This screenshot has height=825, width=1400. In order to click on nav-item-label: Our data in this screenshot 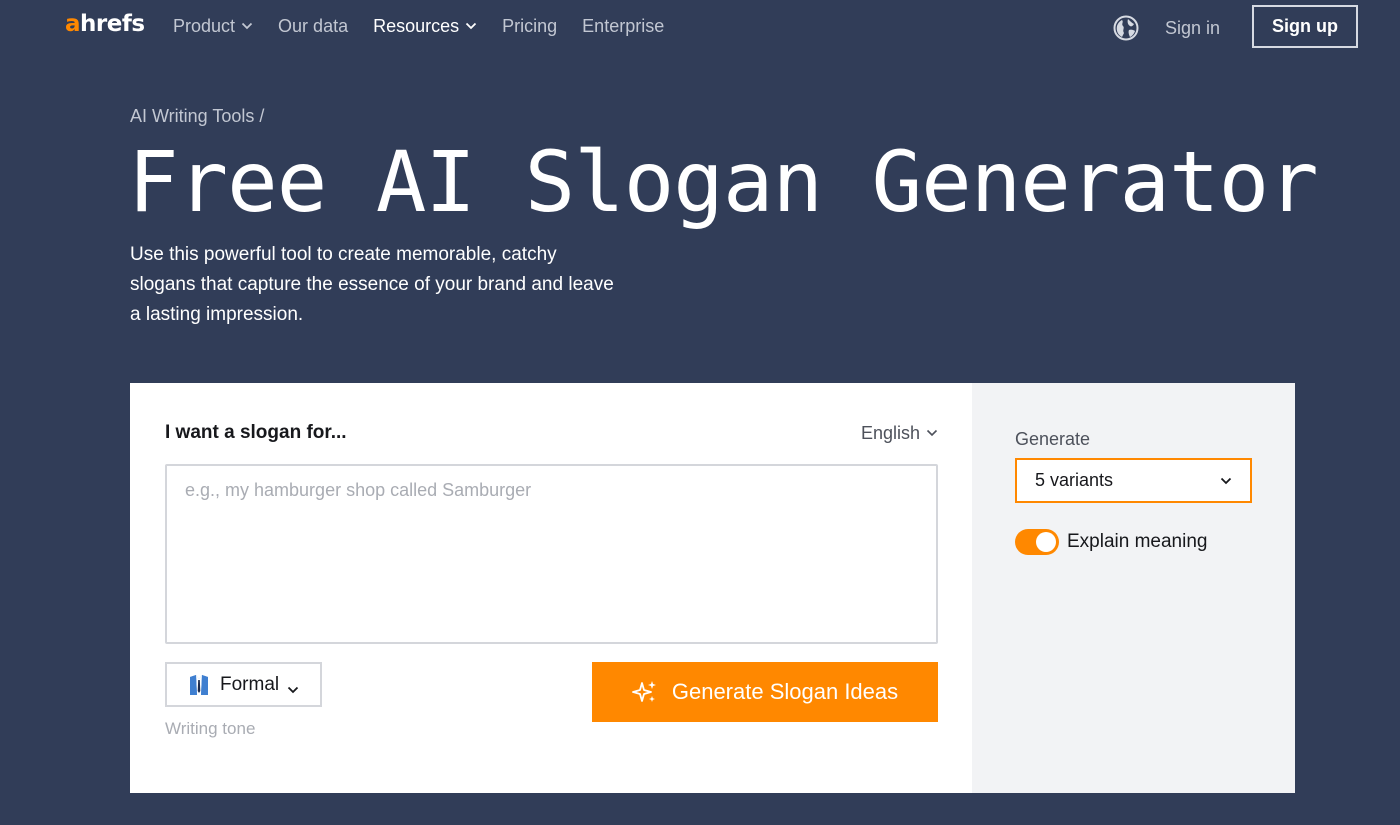, I will do `click(313, 26)`.